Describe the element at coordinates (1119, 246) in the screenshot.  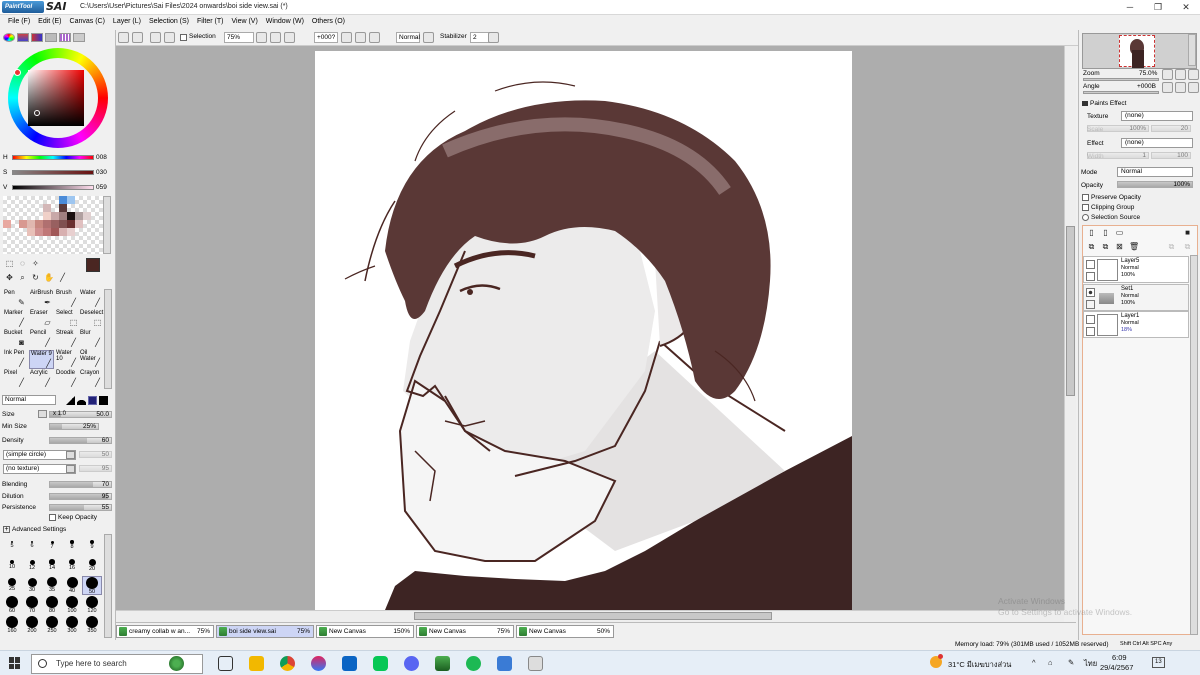
I see `clear-layer-icon: ⊠` at that location.